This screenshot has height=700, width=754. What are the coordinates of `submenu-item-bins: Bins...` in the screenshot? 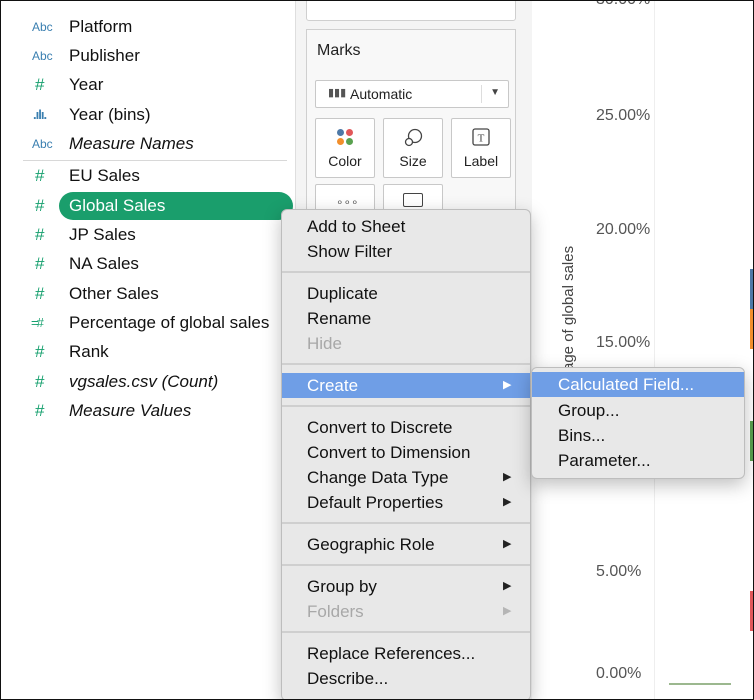 It's located at (638, 435).